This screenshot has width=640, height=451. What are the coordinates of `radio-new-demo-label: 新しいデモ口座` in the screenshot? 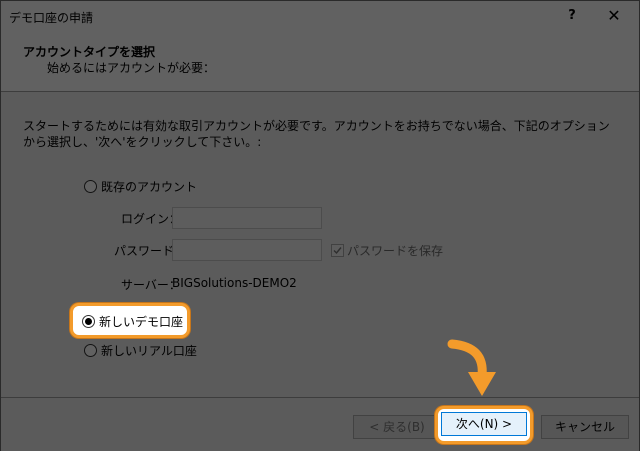 It's located at (141, 322).